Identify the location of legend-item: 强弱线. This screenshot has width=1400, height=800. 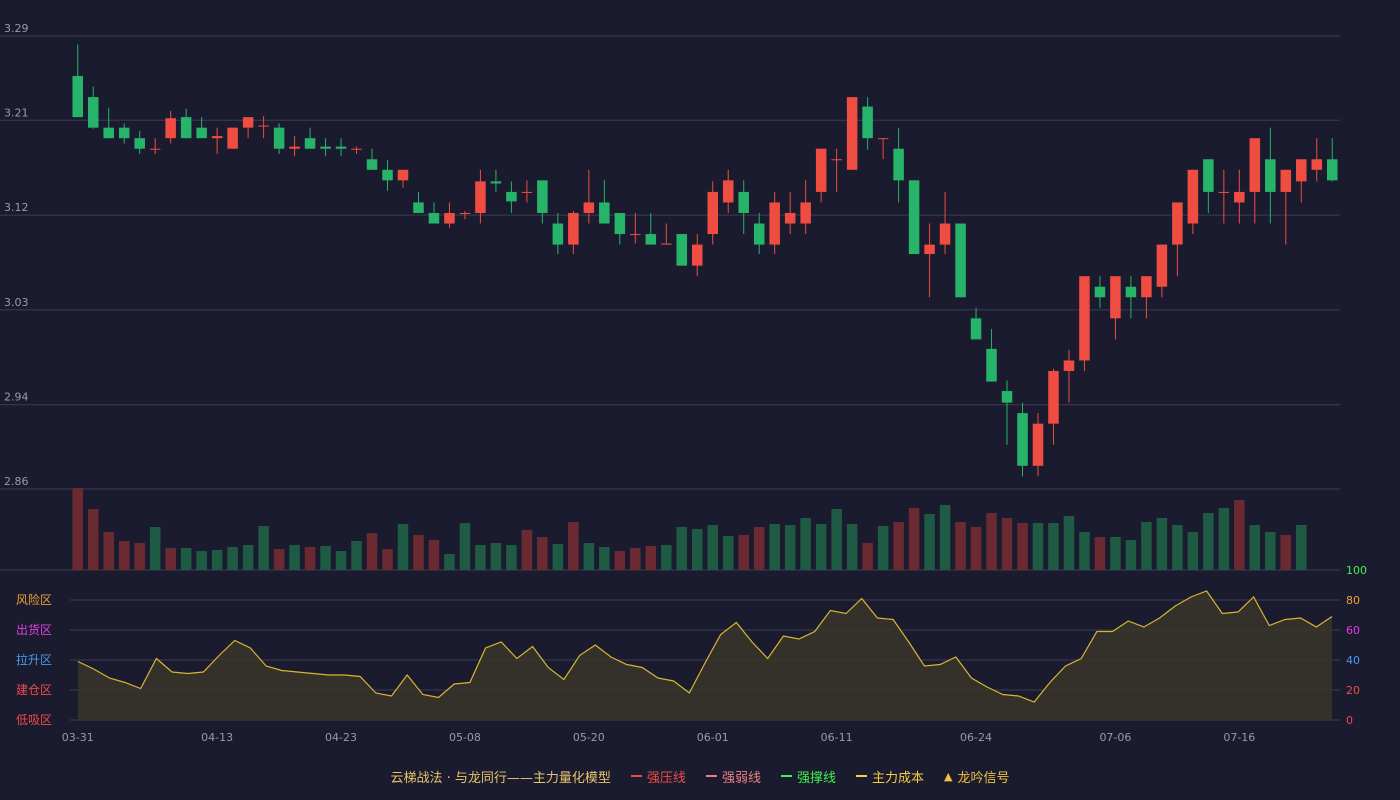
(733, 776).